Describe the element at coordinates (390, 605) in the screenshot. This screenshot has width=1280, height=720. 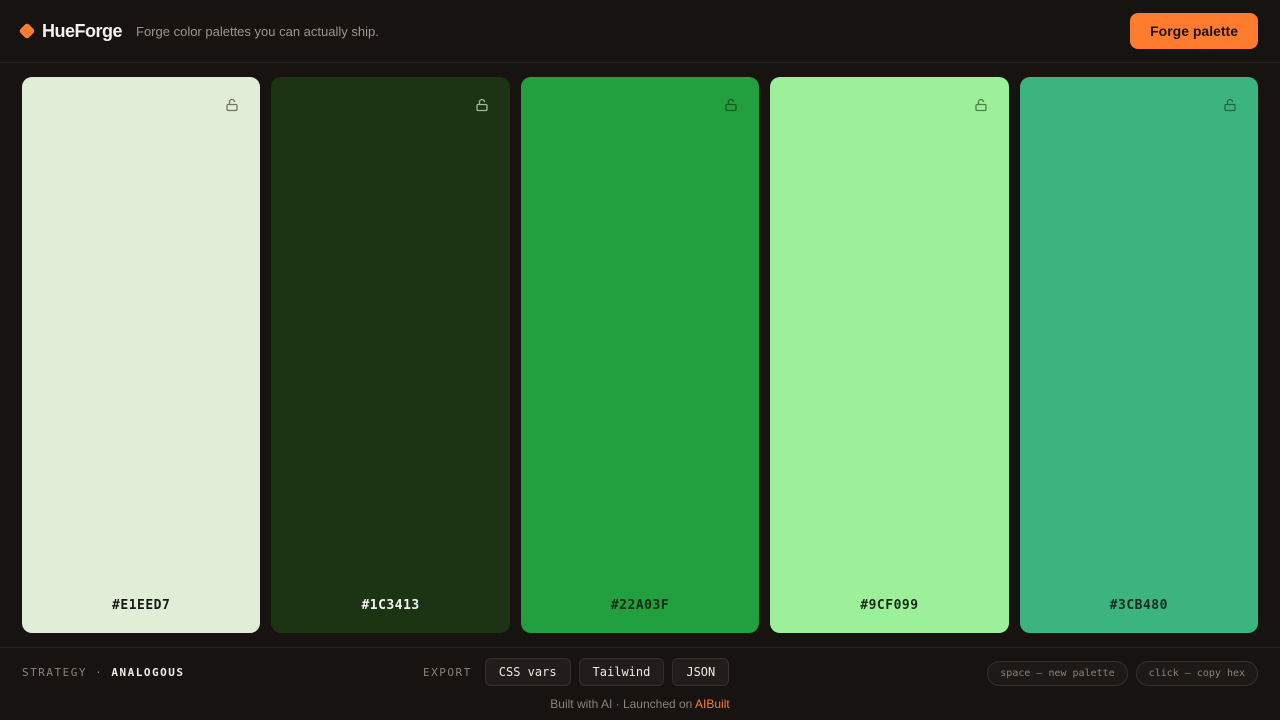
I see `swatch-hex: #1C3413` at that location.